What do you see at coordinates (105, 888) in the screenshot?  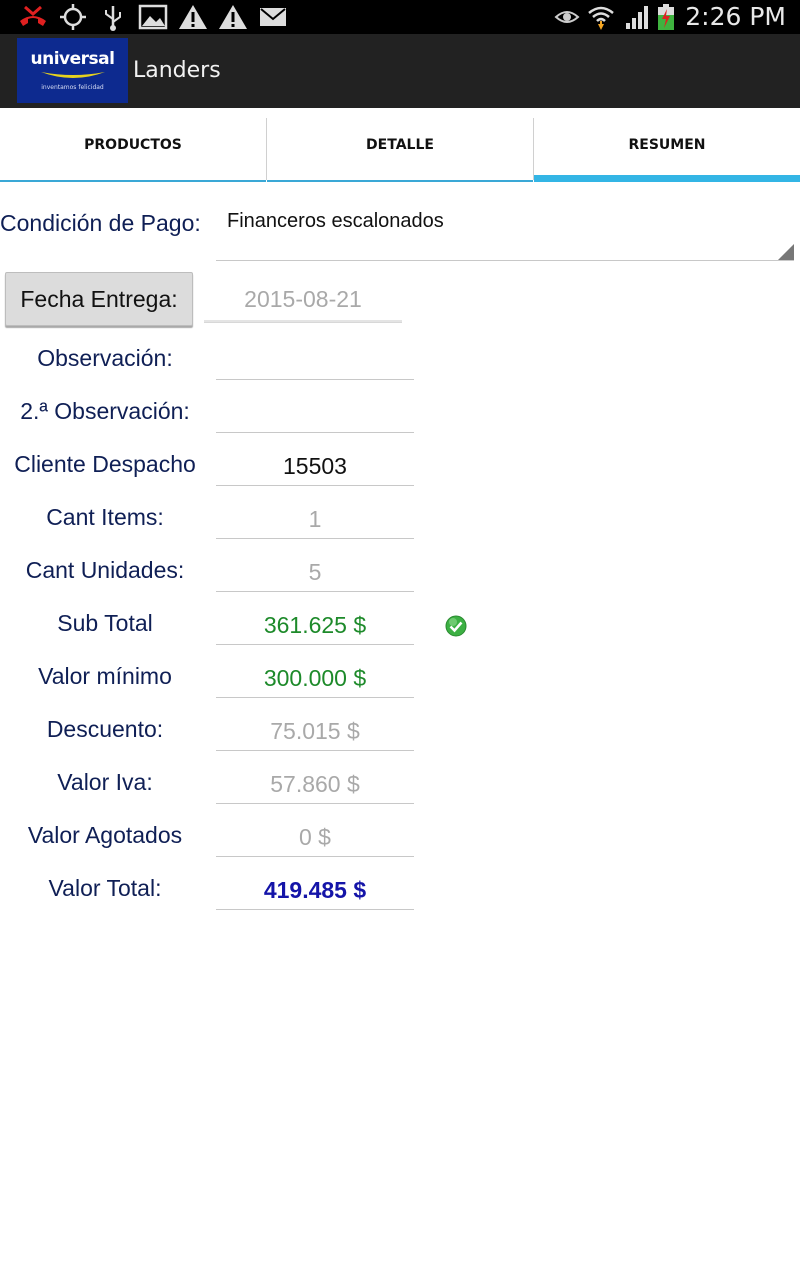 I see `valor-total-label: Valor Total:` at bounding box center [105, 888].